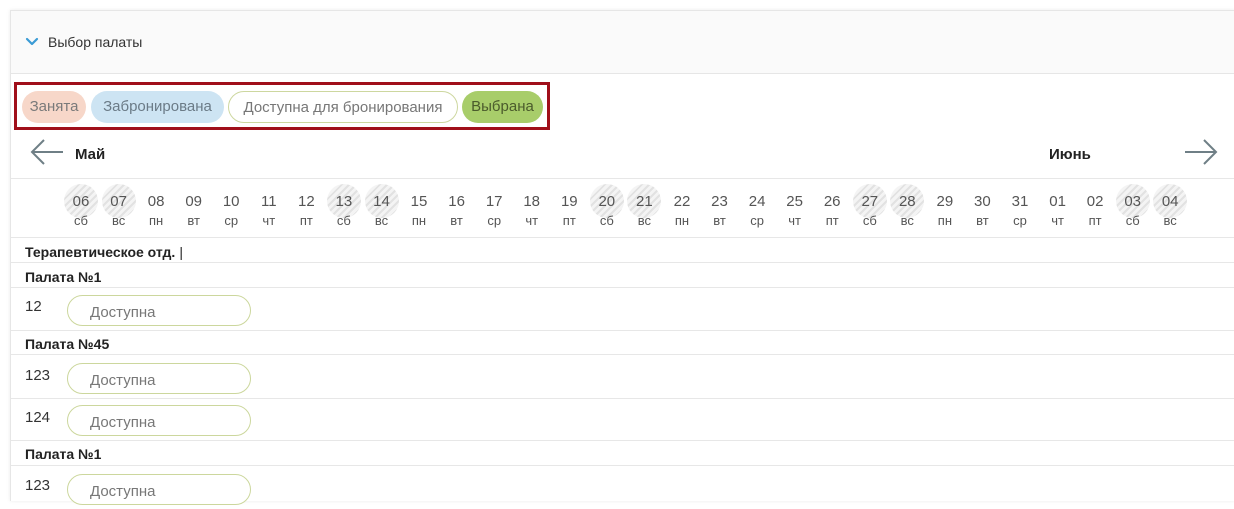  Describe the element at coordinates (720, 212) in the screenshot. I see `calendar-day: 23 вт` at that location.